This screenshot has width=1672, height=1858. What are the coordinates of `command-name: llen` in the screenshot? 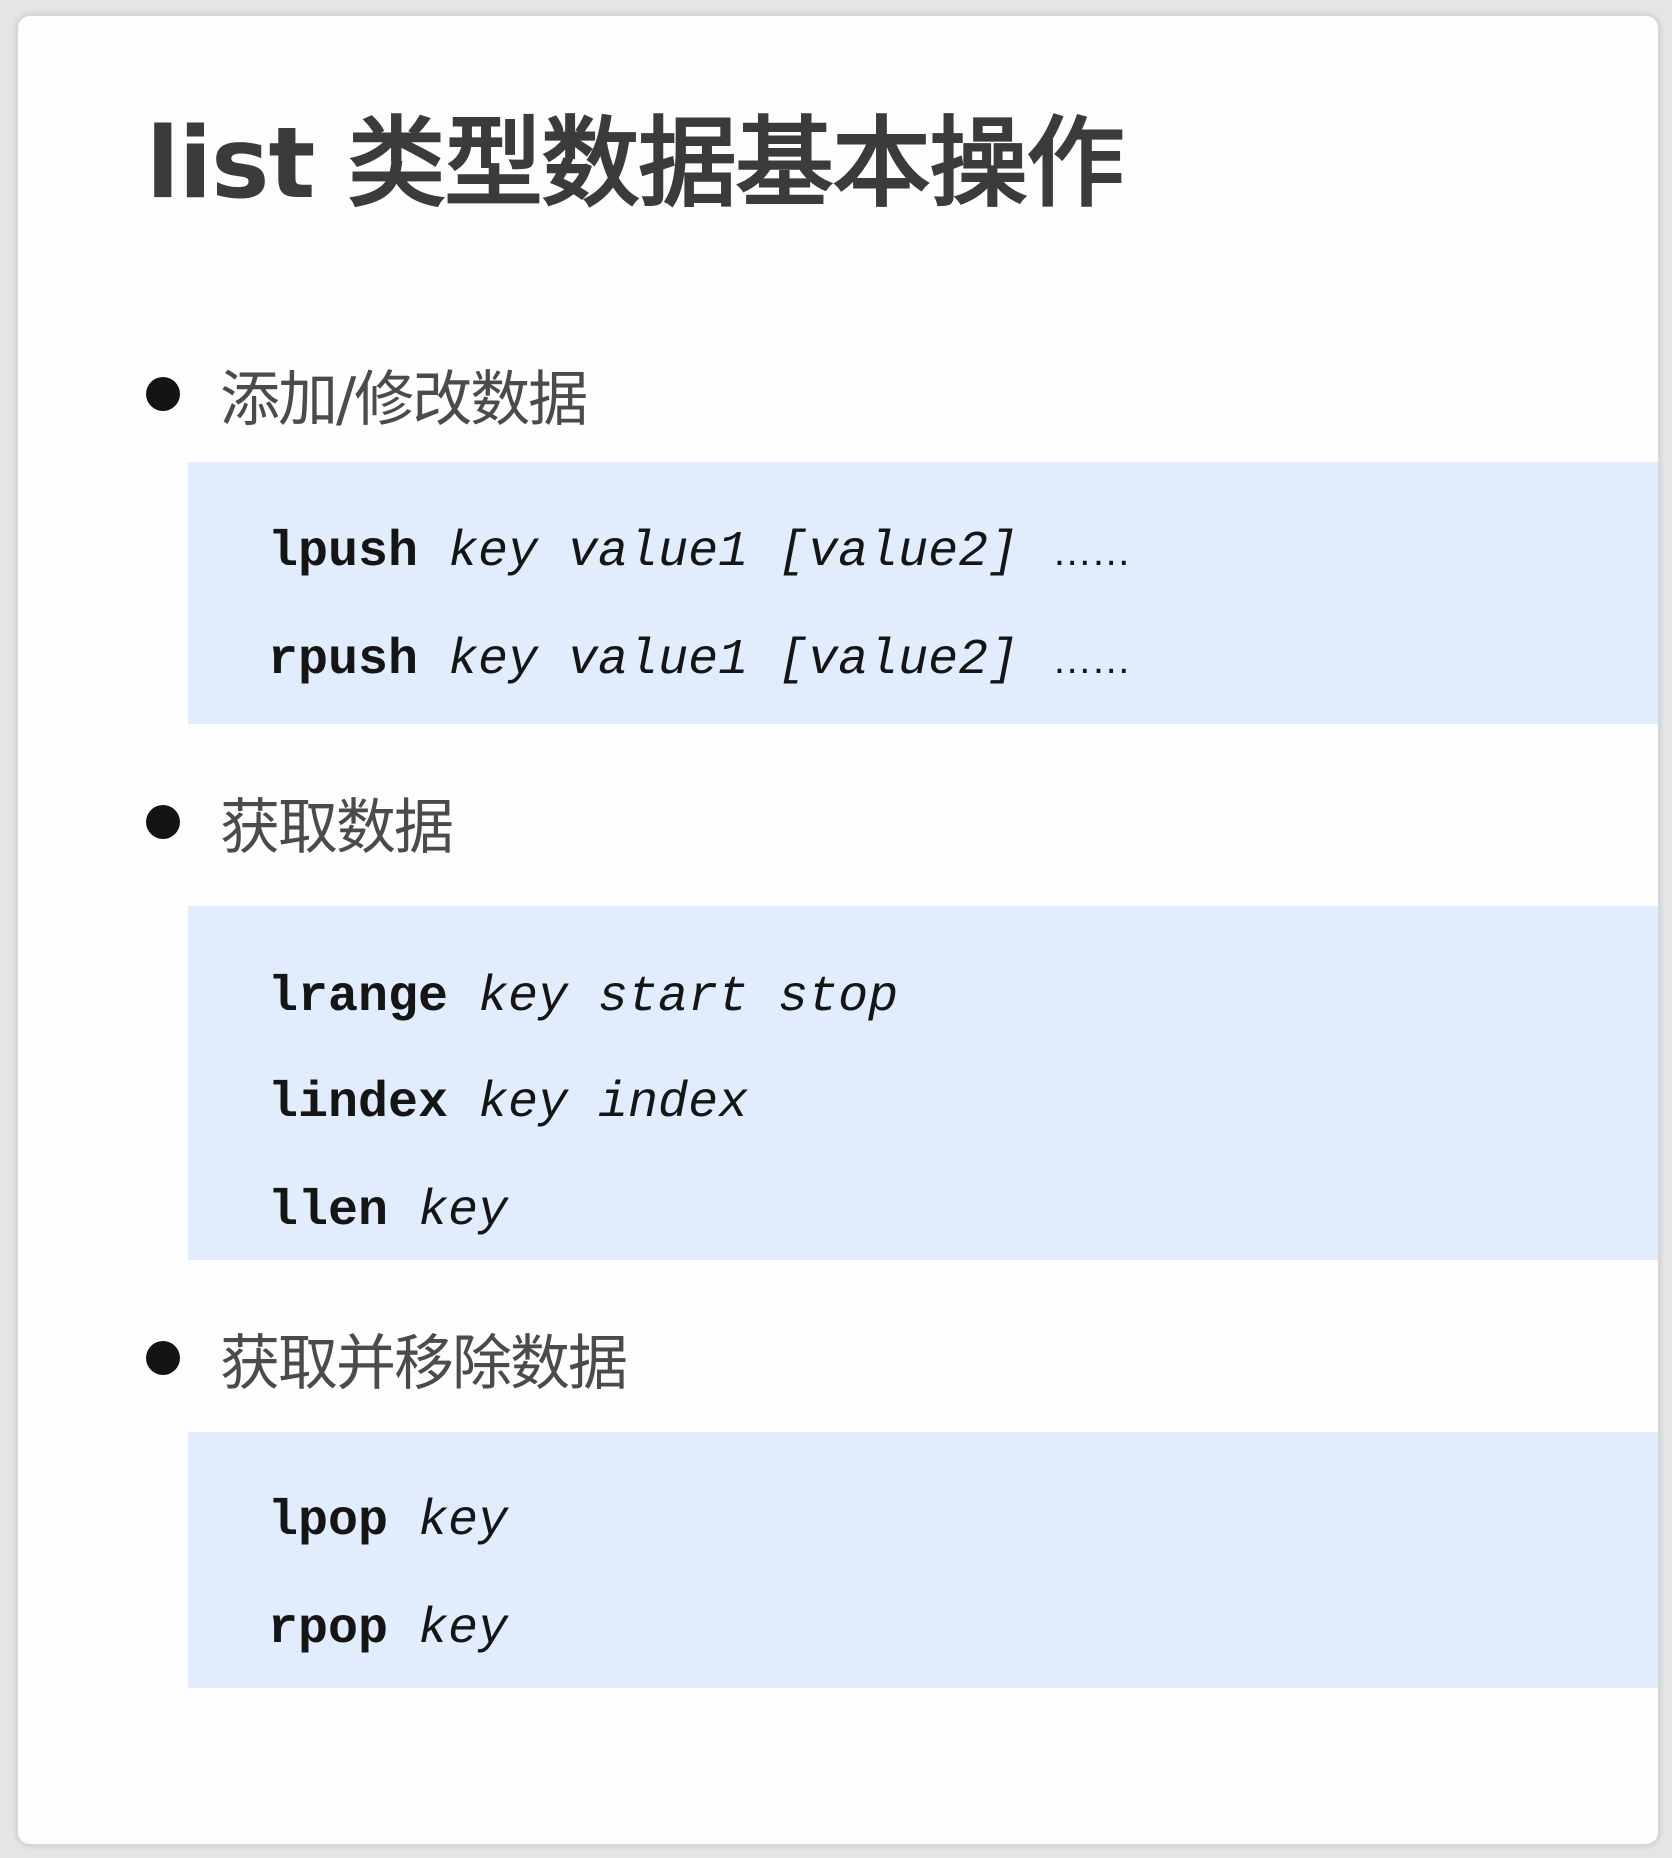 It's located at (328, 1211).